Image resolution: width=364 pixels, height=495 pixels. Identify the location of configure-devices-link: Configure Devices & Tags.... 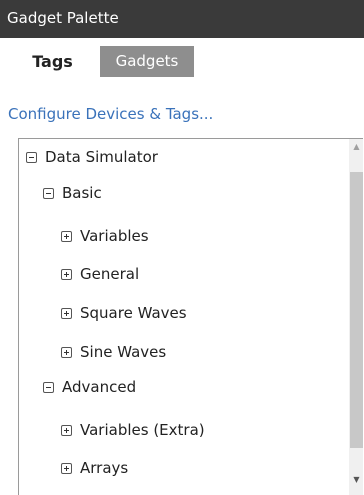
(110, 114).